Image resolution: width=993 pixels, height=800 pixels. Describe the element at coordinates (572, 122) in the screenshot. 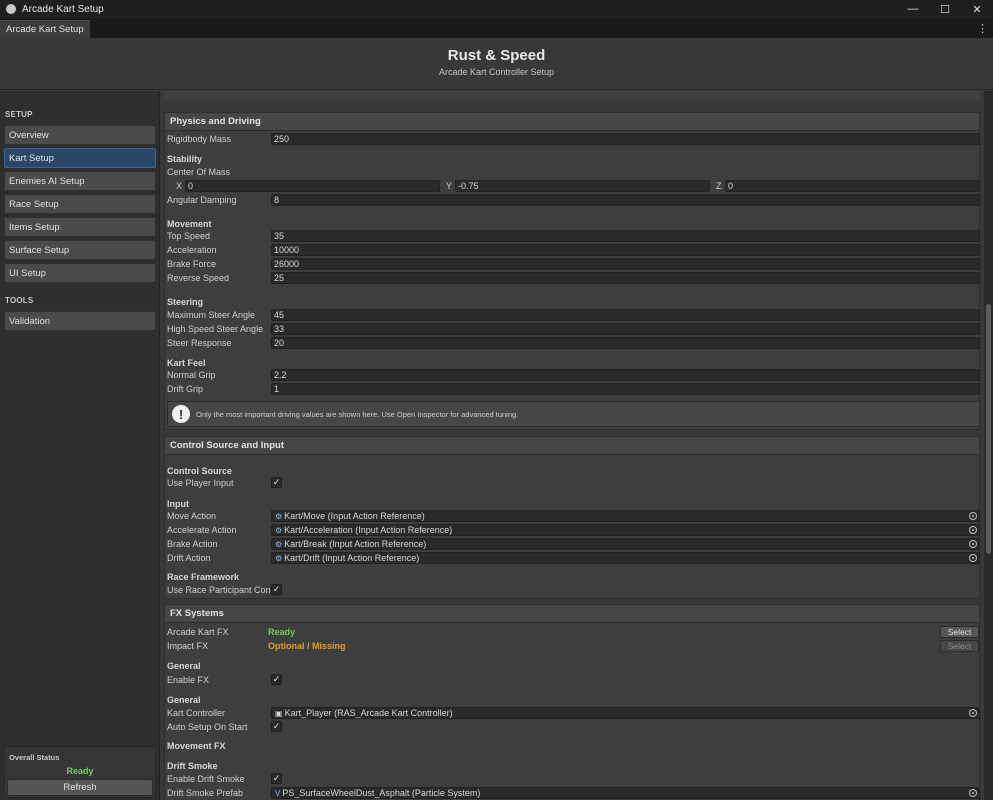

I see `physics-panel-header: Physics and Driving` at that location.